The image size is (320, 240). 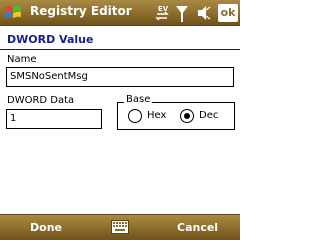 What do you see at coordinates (197, 227) in the screenshot?
I see `cancel-softkey: Cancel` at bounding box center [197, 227].